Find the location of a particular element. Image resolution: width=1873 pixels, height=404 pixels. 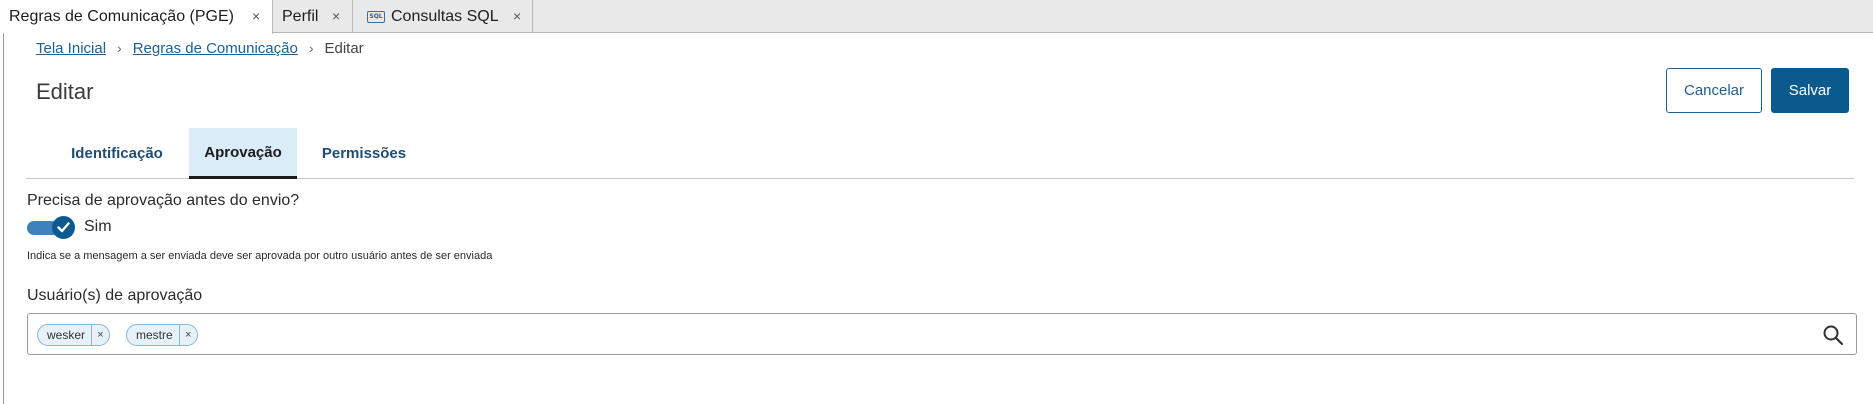

window-tab-perfil: Perfil × is located at coordinates (313, 16).